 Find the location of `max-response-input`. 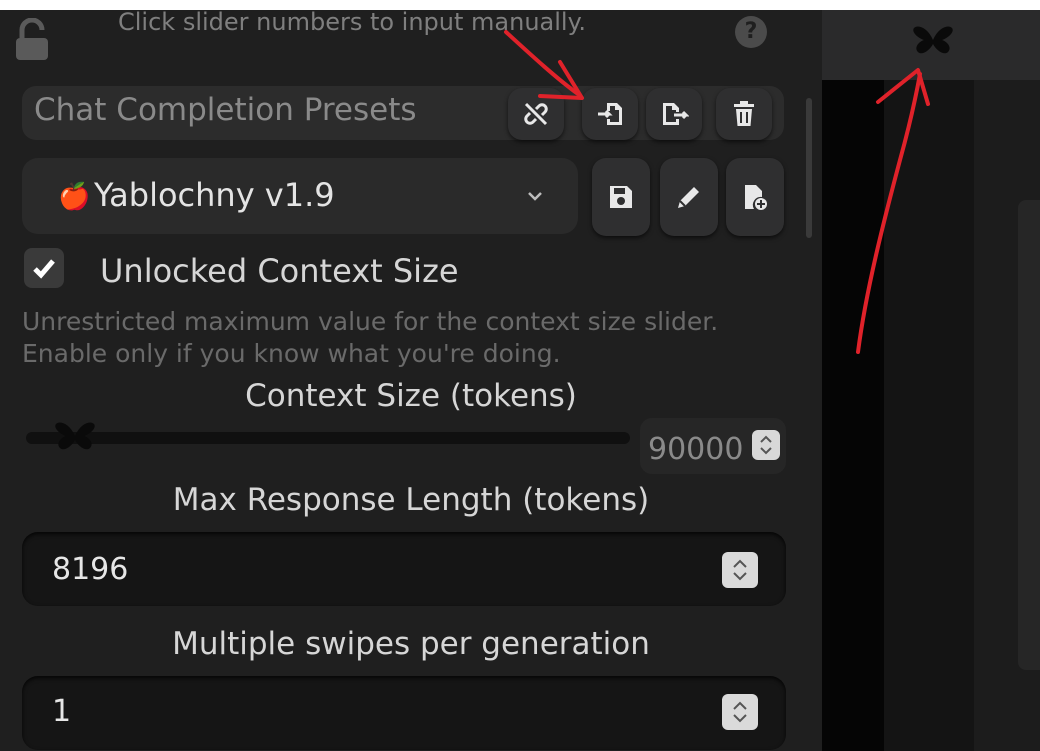

max-response-input is located at coordinates (404, 569).